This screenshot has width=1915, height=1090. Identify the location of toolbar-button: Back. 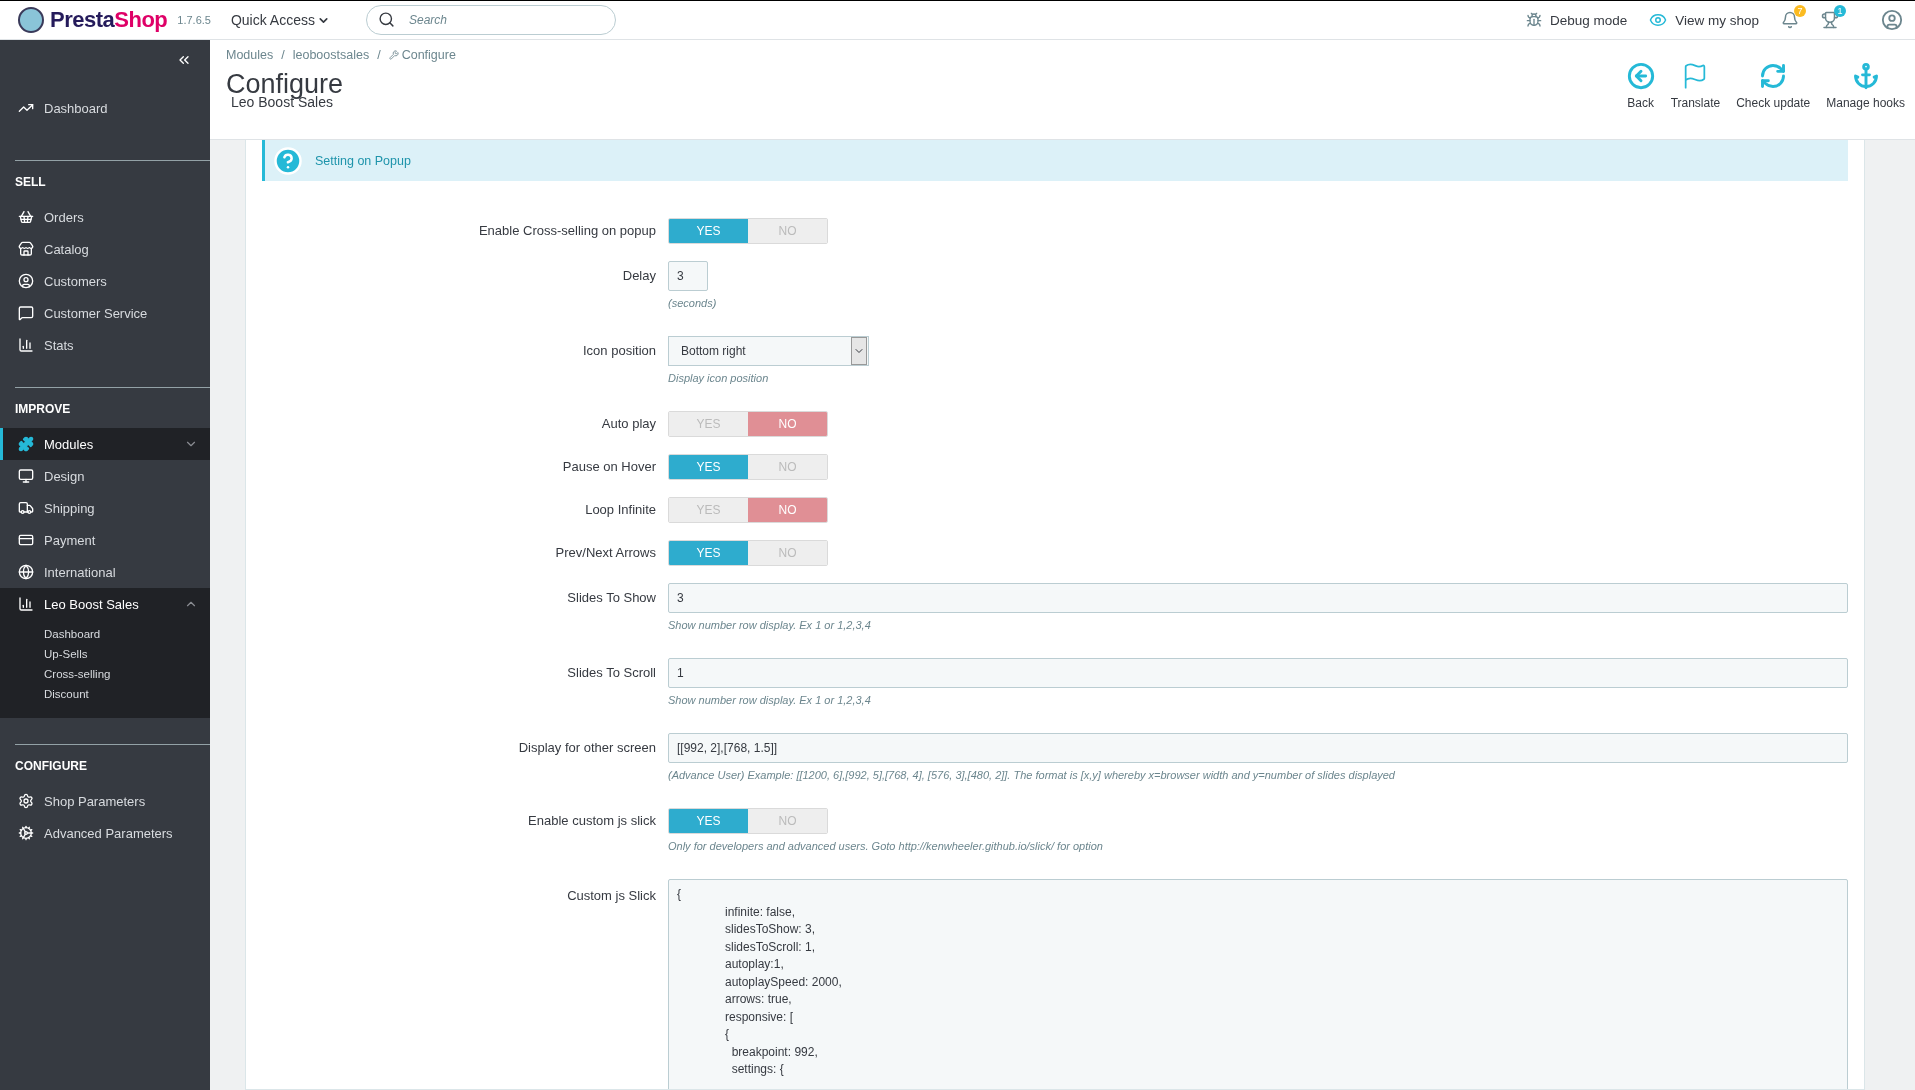
(1640, 86).